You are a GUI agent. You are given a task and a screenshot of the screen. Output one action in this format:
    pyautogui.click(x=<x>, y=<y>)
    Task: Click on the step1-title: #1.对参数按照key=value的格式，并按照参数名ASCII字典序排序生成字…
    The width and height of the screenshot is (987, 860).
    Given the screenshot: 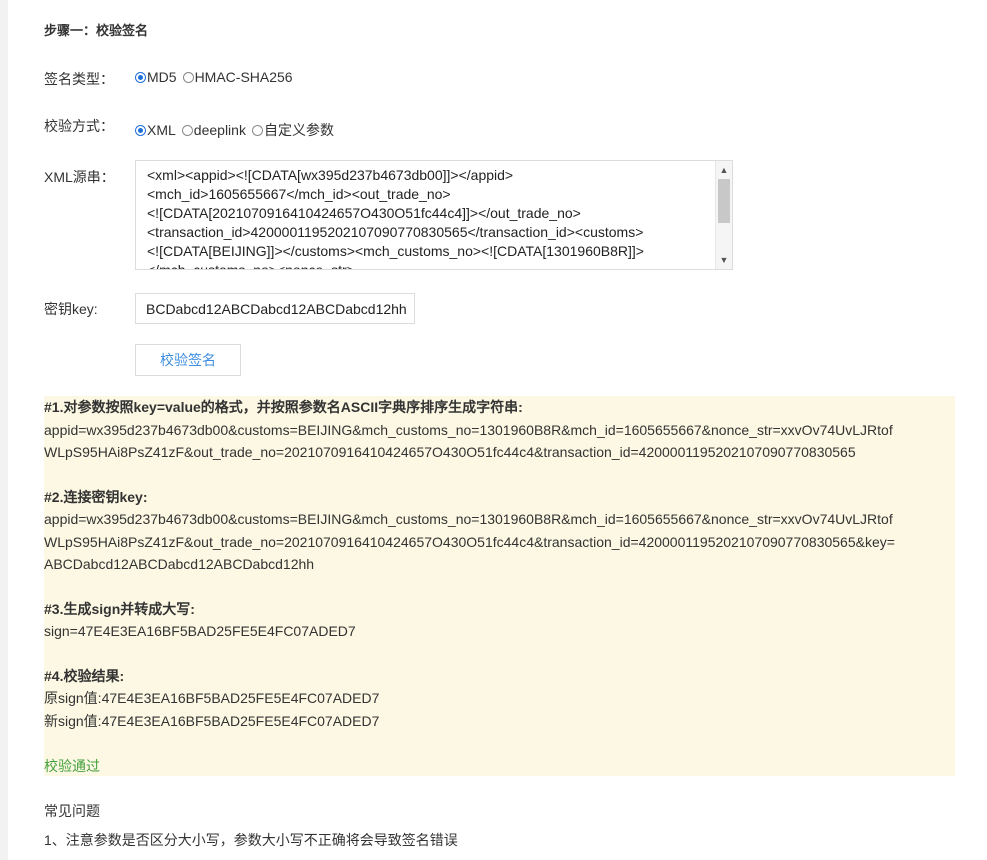 What is the action you would take?
    pyautogui.click(x=283, y=407)
    